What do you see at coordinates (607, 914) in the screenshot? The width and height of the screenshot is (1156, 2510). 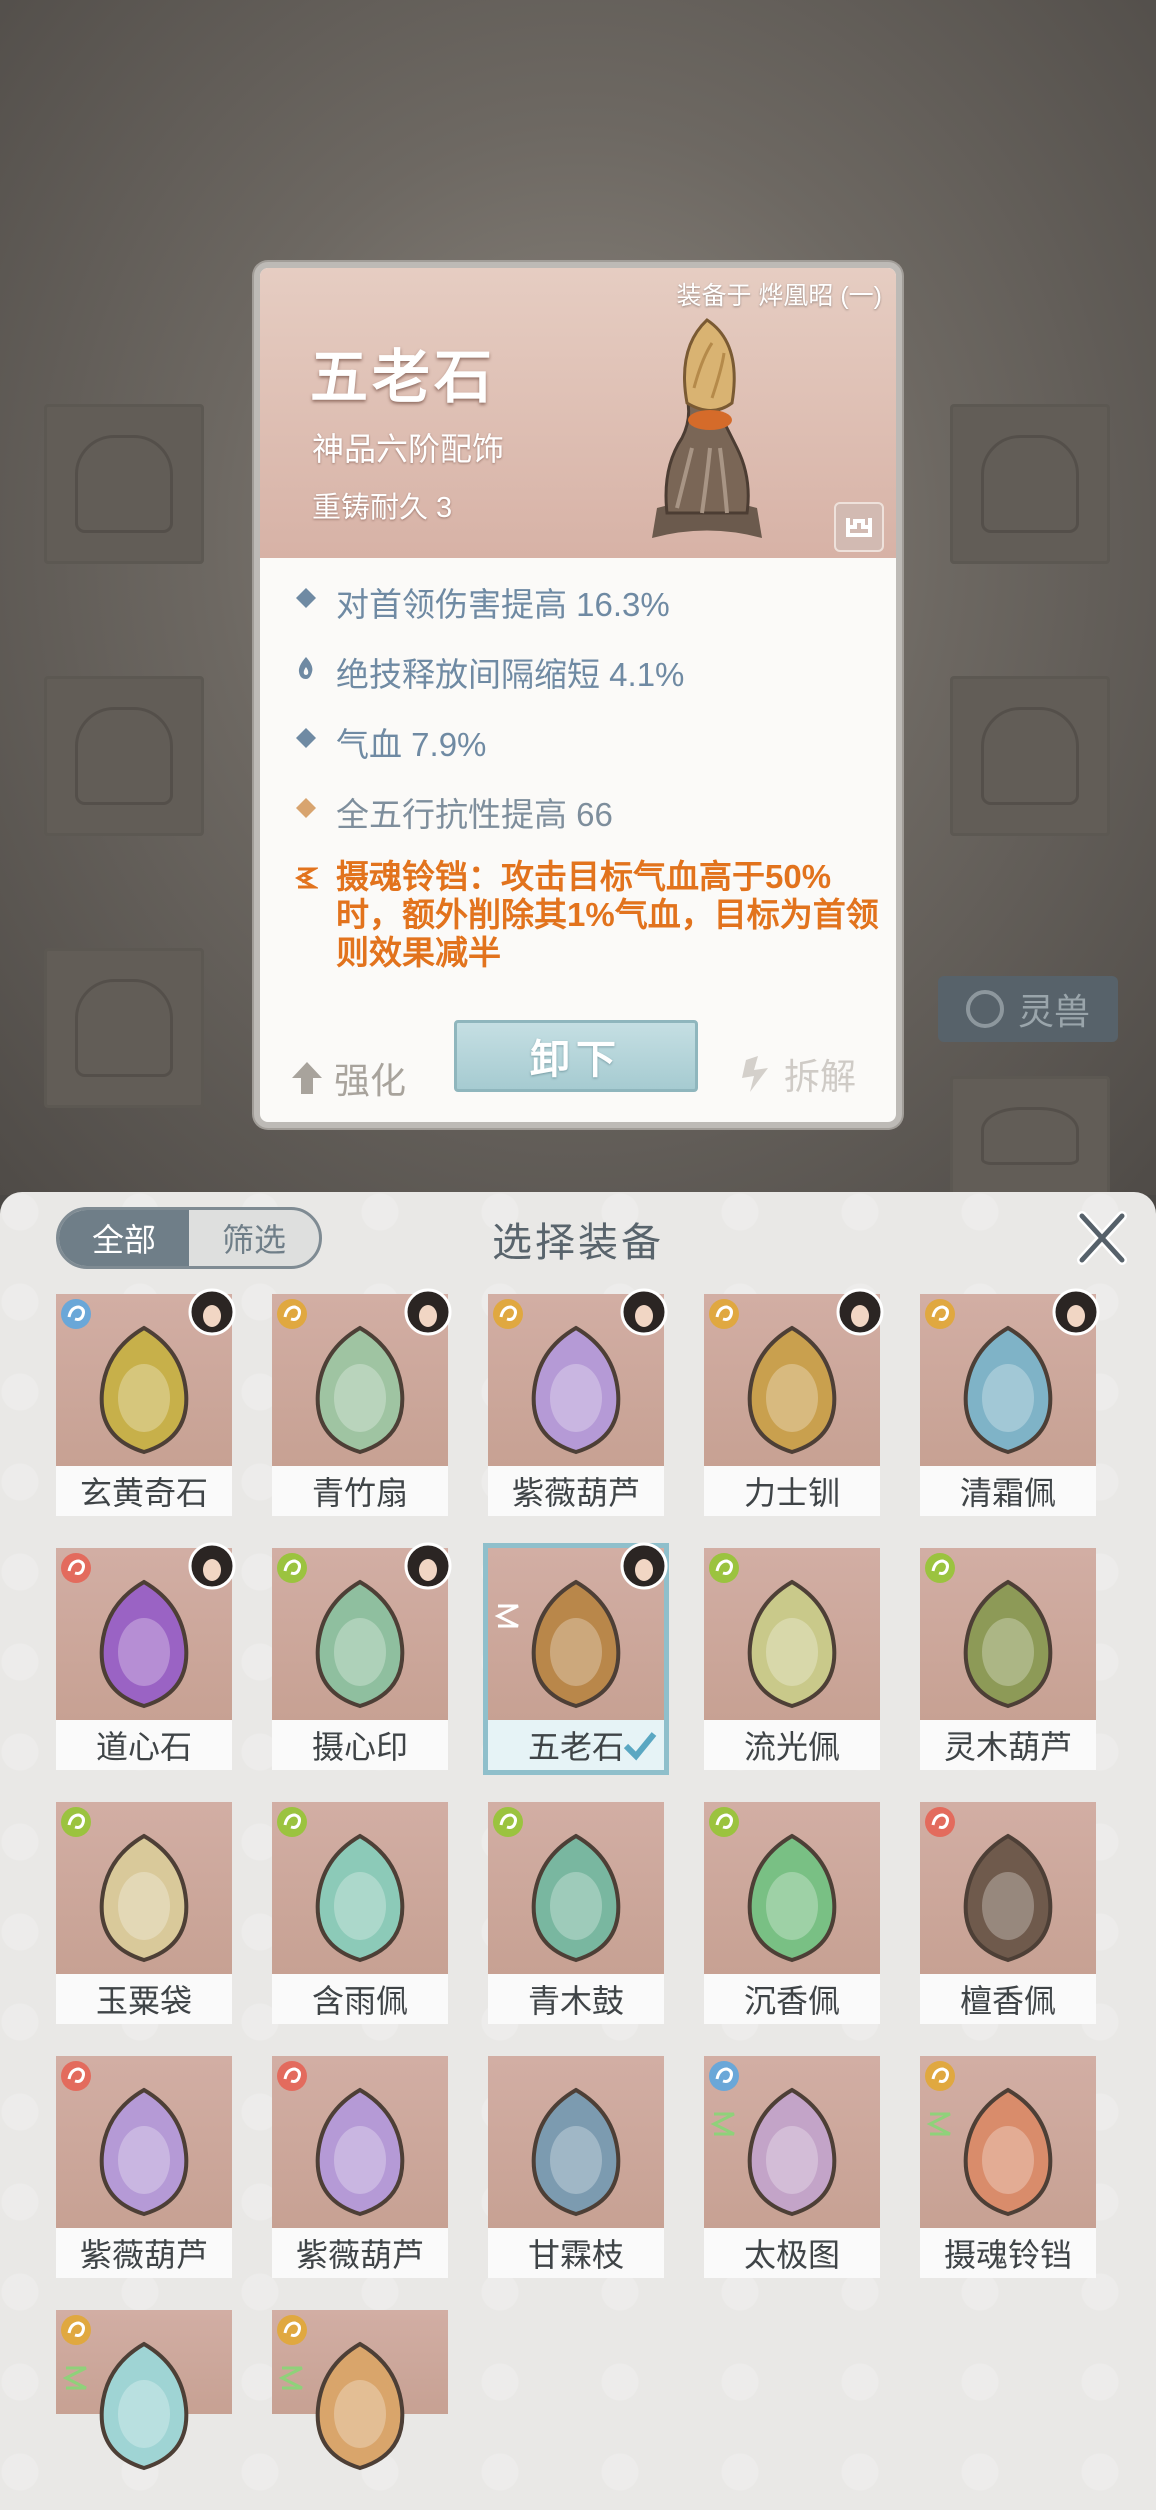 I see `set-effect-text: 摄魂铃铛：攻击目标气血高于50%时，额外削除其1%气血，目标为首领则效果减半` at bounding box center [607, 914].